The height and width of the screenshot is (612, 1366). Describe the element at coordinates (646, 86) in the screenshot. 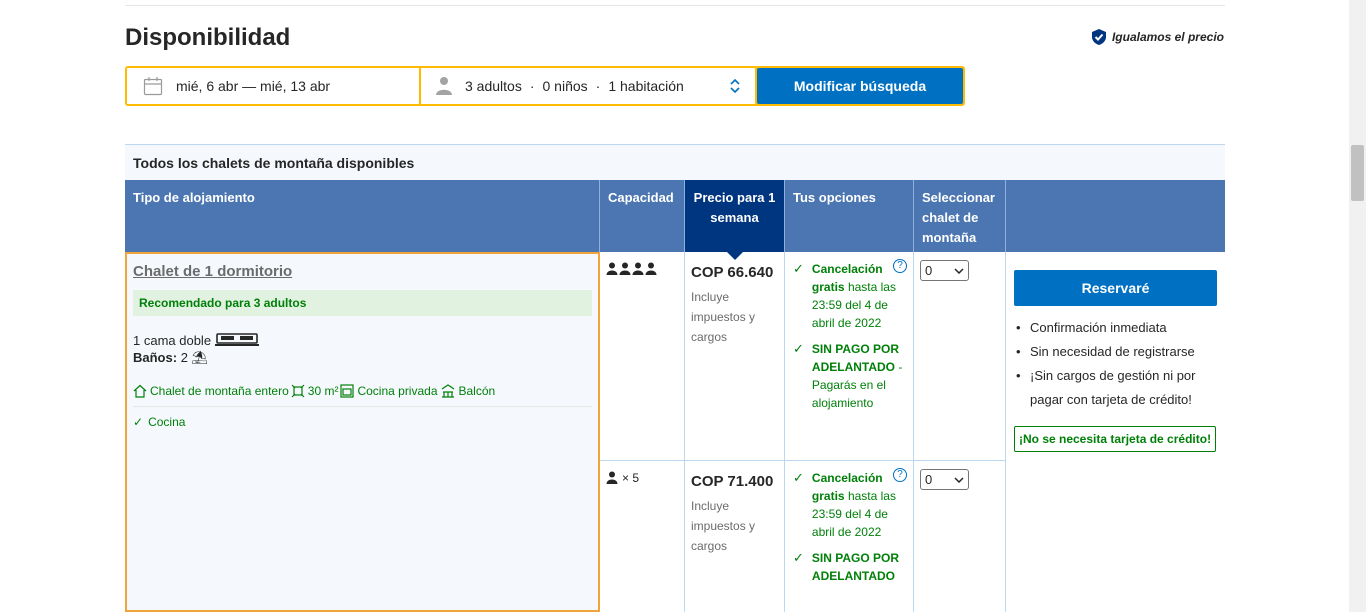

I see `rooms-text: 1 habitación` at that location.